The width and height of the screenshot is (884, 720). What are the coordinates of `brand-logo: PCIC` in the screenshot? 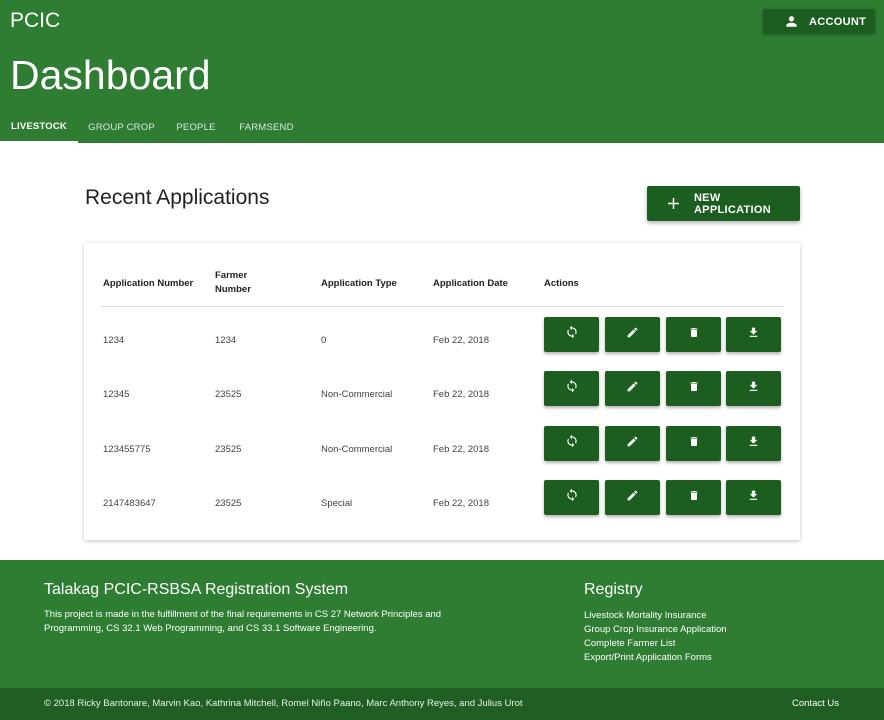 It's located at (35, 21).